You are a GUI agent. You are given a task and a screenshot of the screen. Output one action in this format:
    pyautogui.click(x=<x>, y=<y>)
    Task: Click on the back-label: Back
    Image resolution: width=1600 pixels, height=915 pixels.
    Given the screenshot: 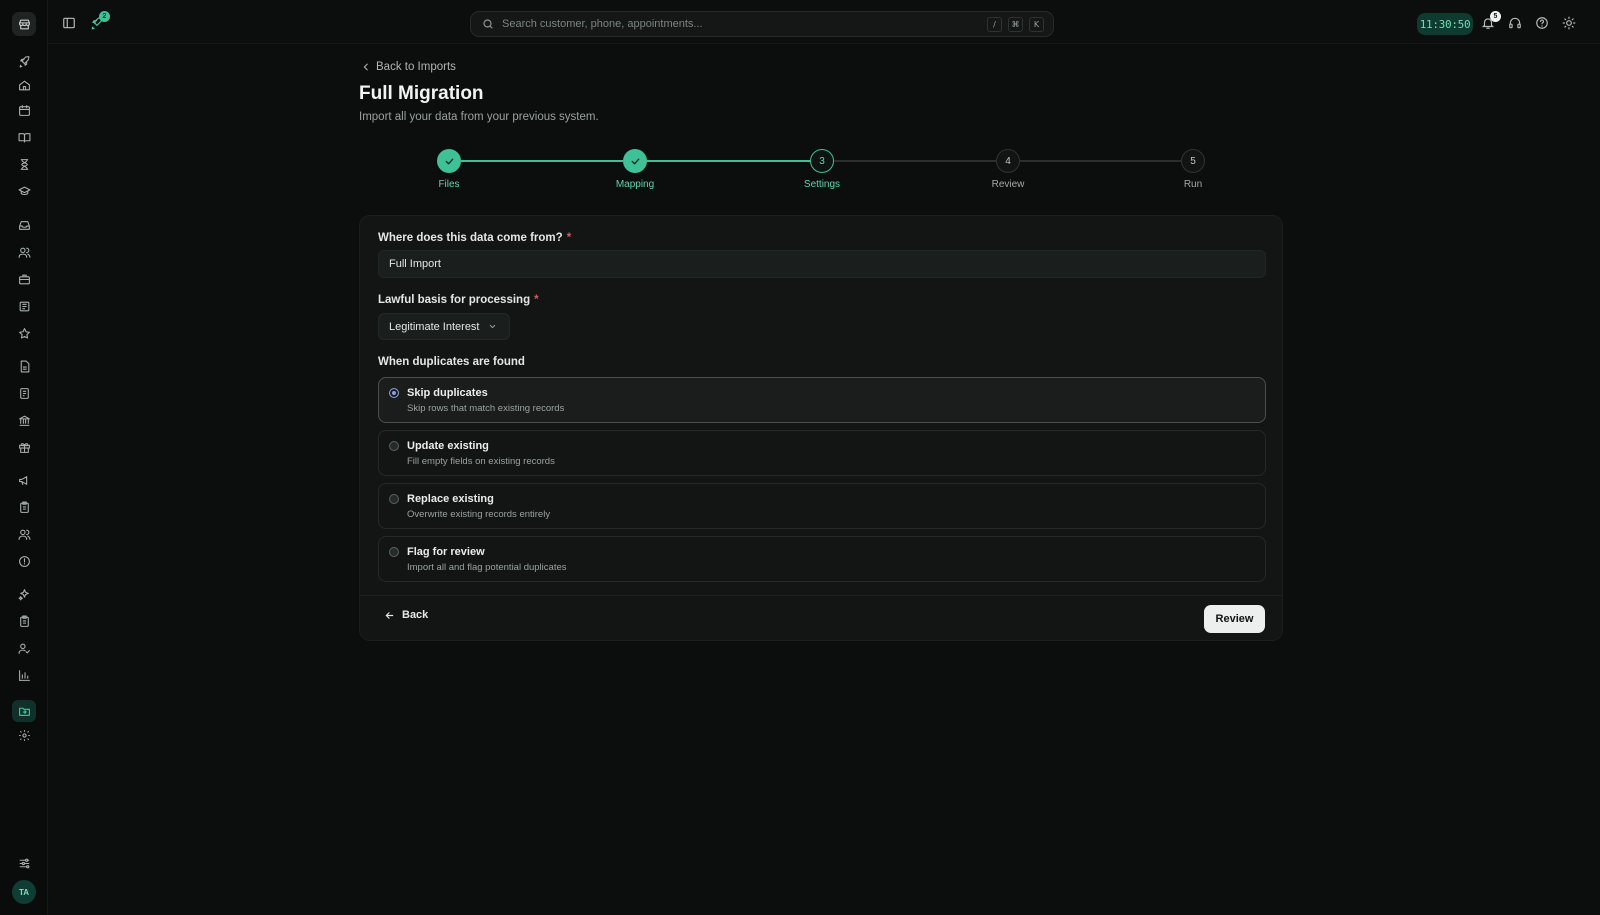 What is the action you would take?
    pyautogui.click(x=415, y=615)
    